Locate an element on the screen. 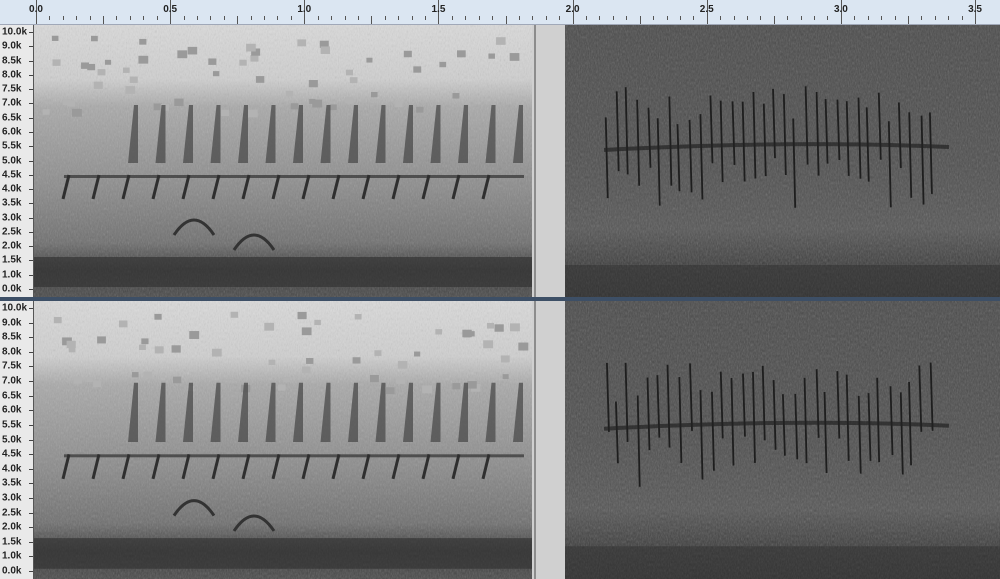  ruler-label: 2.0 is located at coordinates (572, 9).